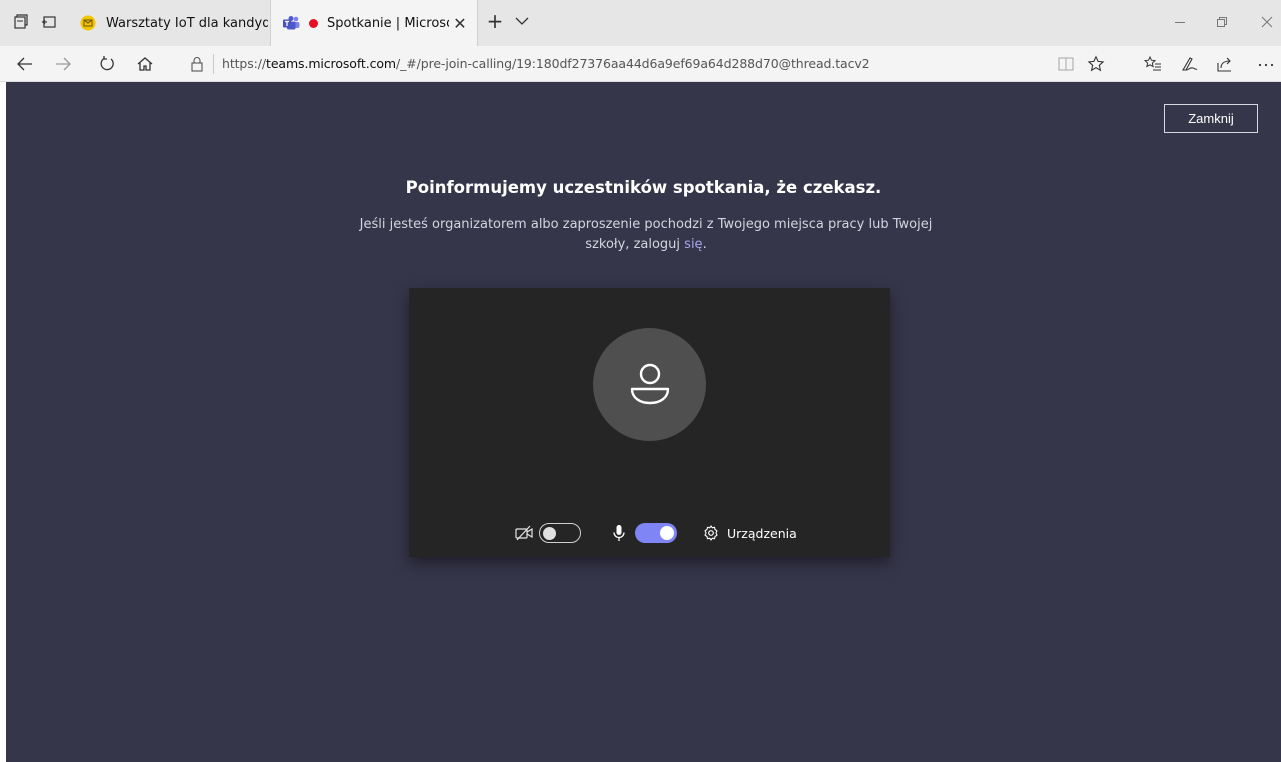 The image size is (1281, 762). Describe the element at coordinates (388, 23) in the screenshot. I see `tab-title: Spotkanie | Microsoft Teams` at that location.